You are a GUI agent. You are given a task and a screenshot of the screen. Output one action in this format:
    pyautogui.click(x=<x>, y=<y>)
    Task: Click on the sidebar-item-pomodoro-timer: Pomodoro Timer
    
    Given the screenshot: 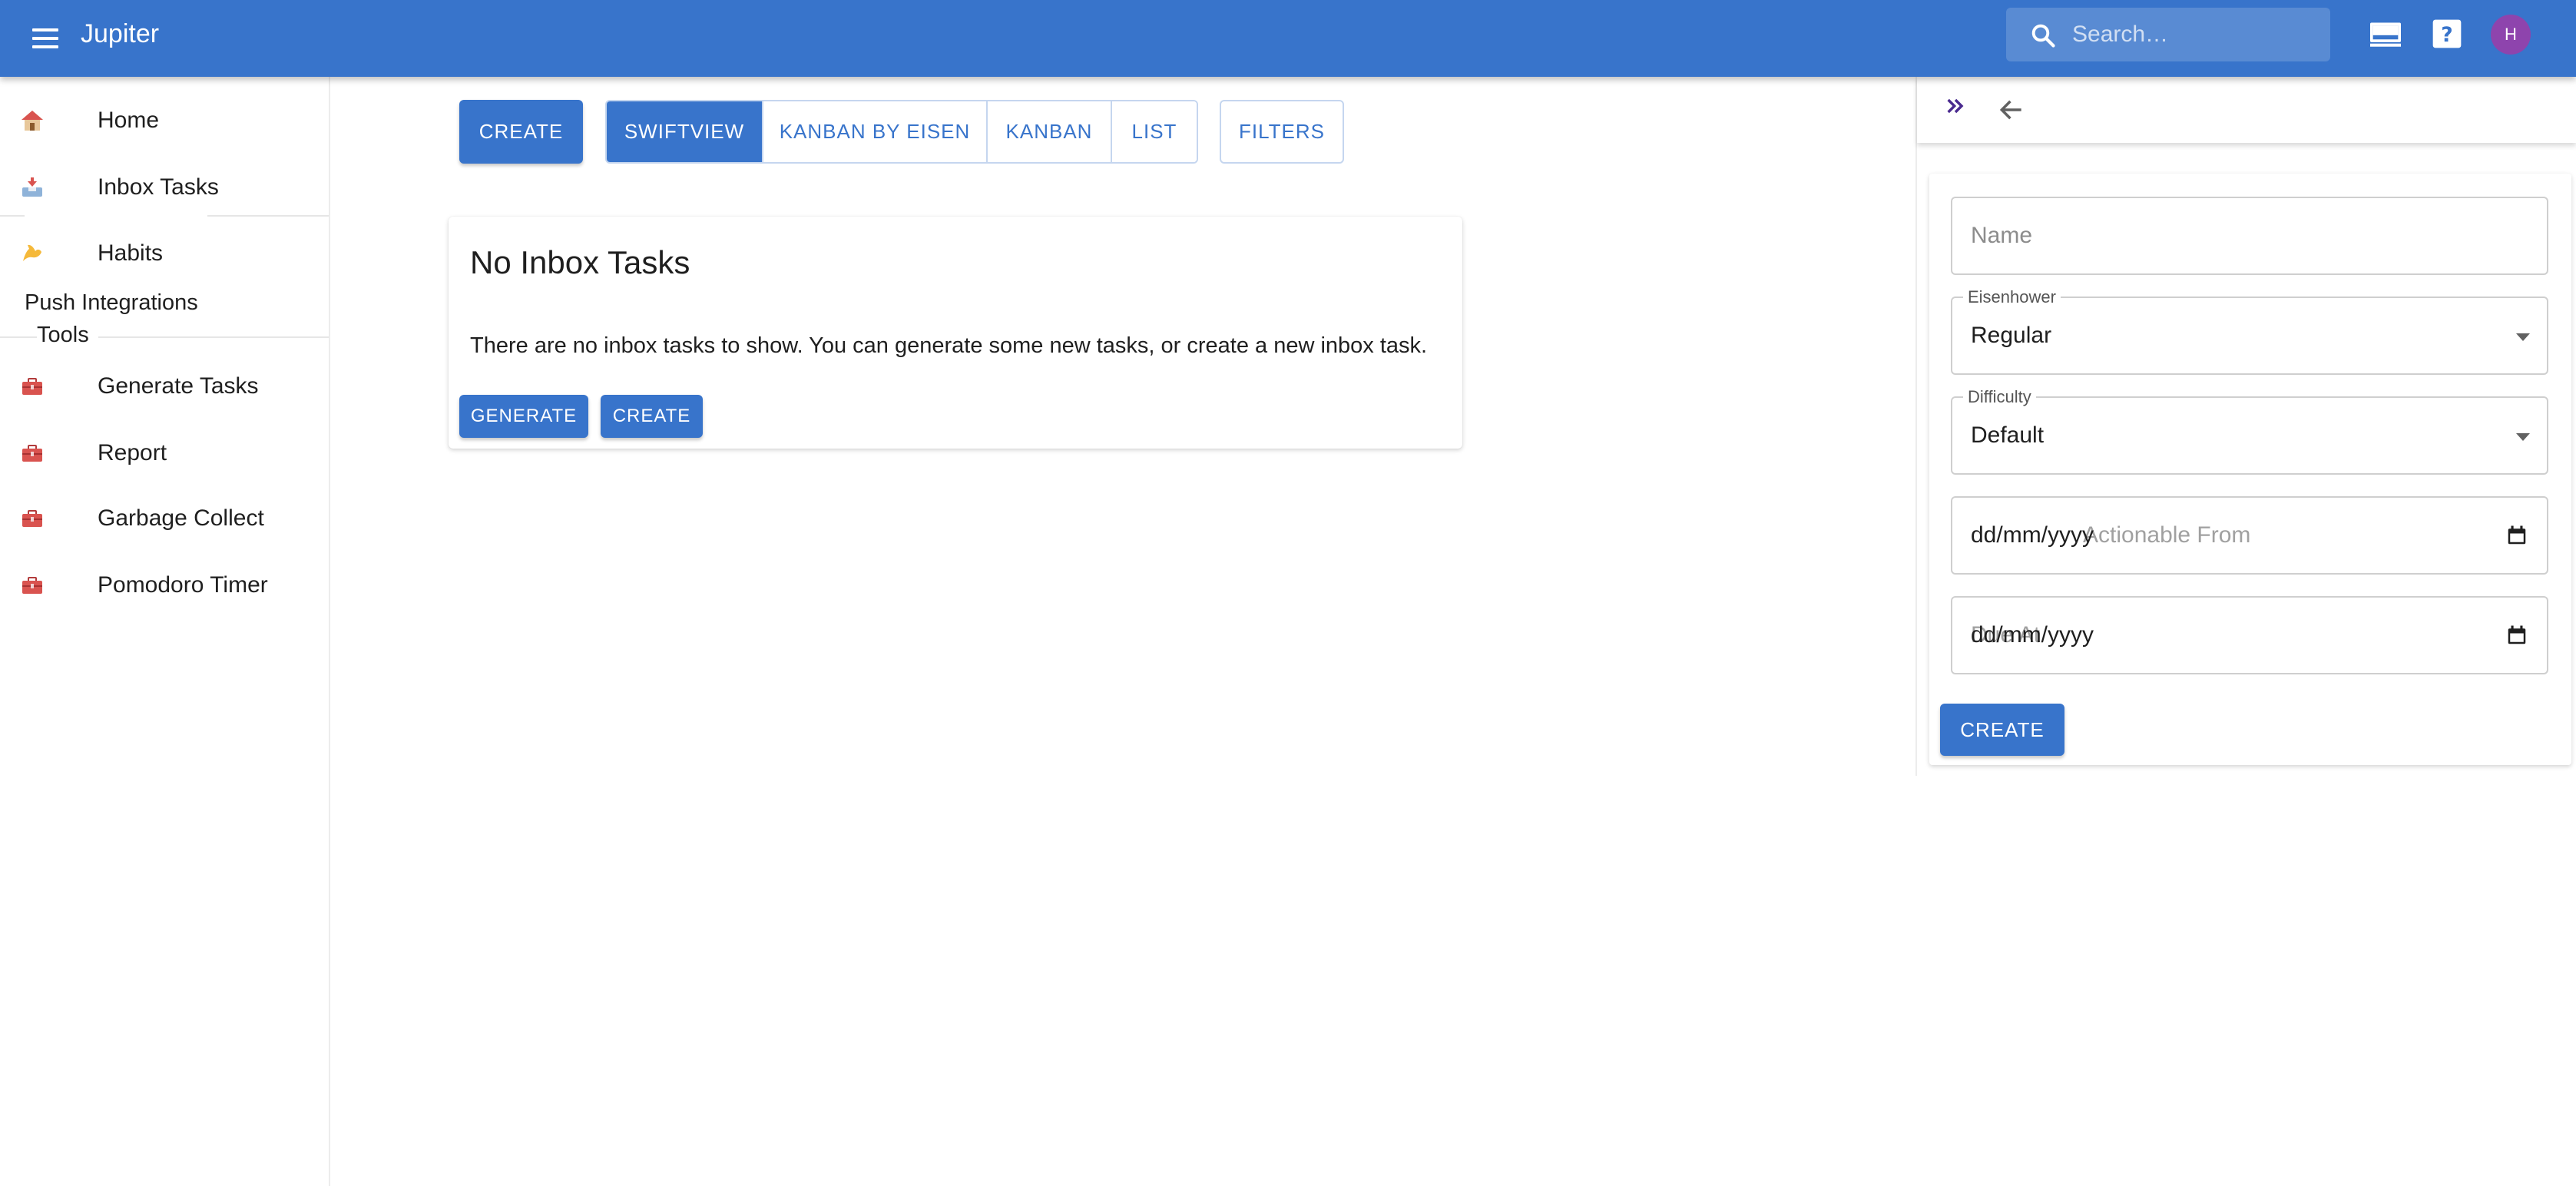 What is the action you would take?
    pyautogui.click(x=164, y=585)
    